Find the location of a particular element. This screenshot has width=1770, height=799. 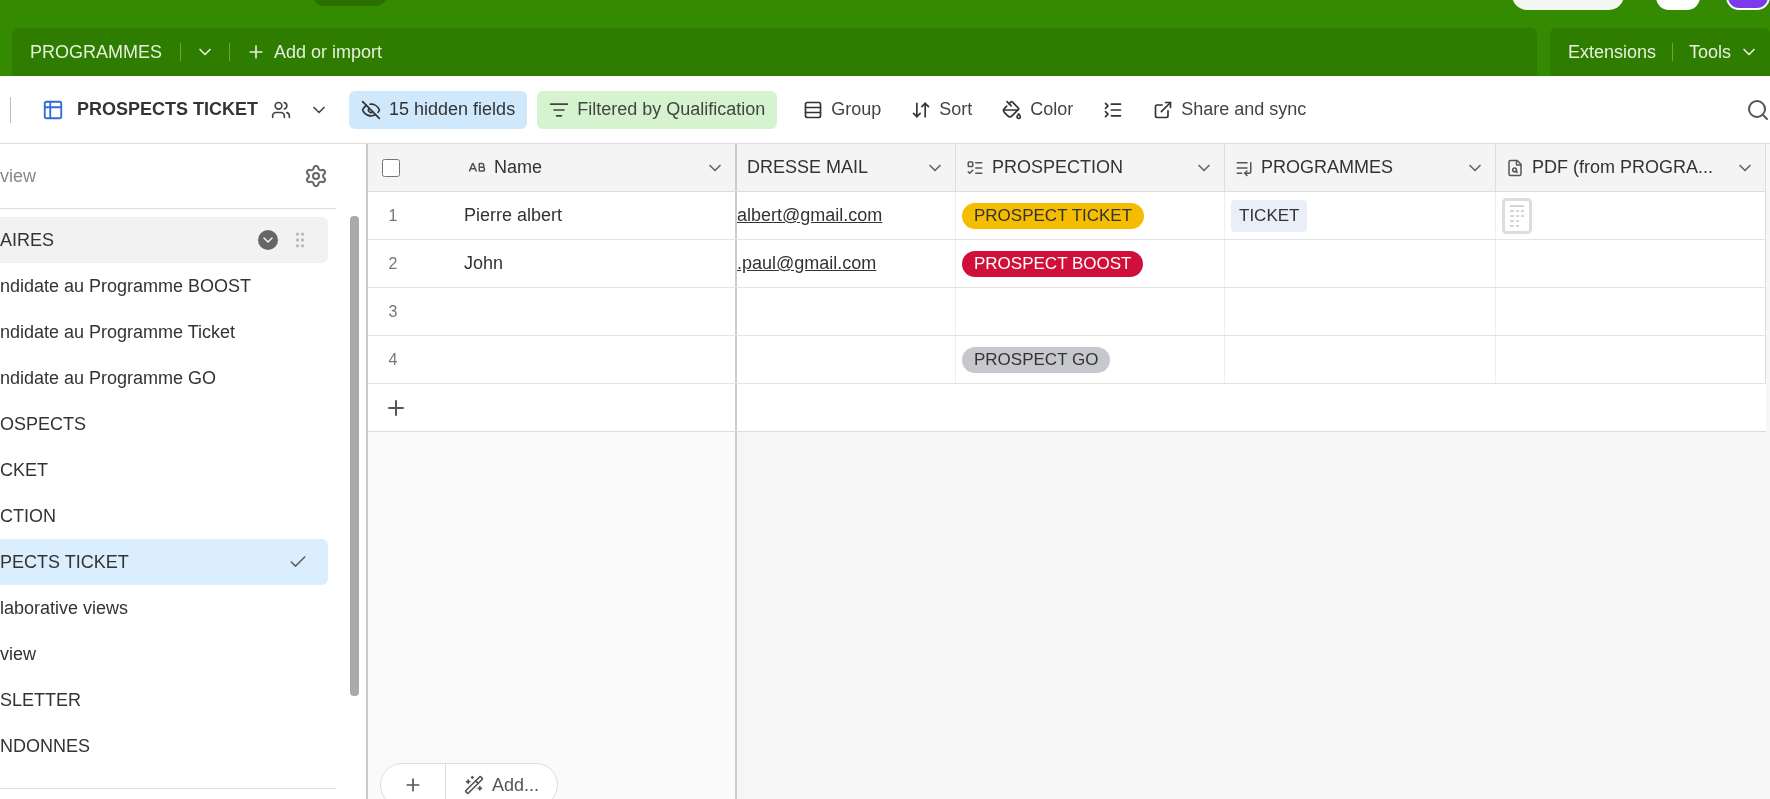

select-all-checkbox is located at coordinates (391, 167).